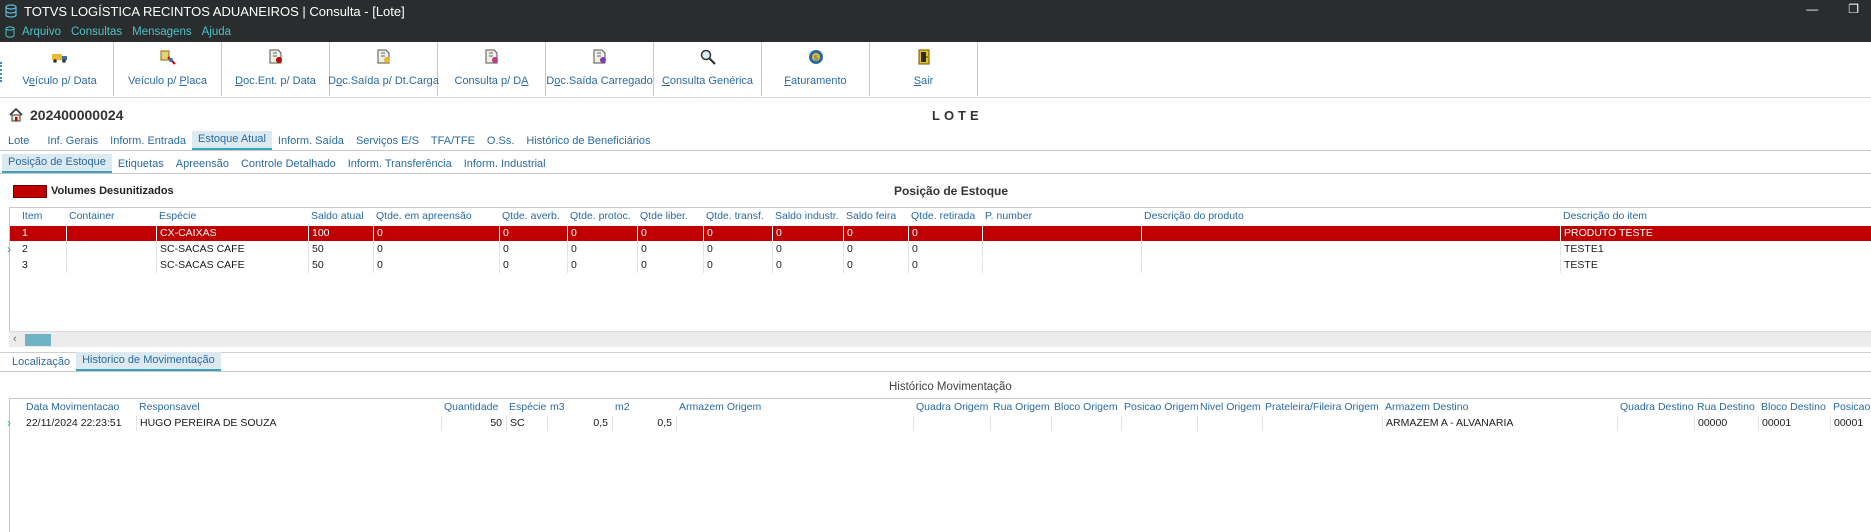 This screenshot has width=1871, height=532. I want to click on column-header: Descrição do produto, so click(1194, 217).